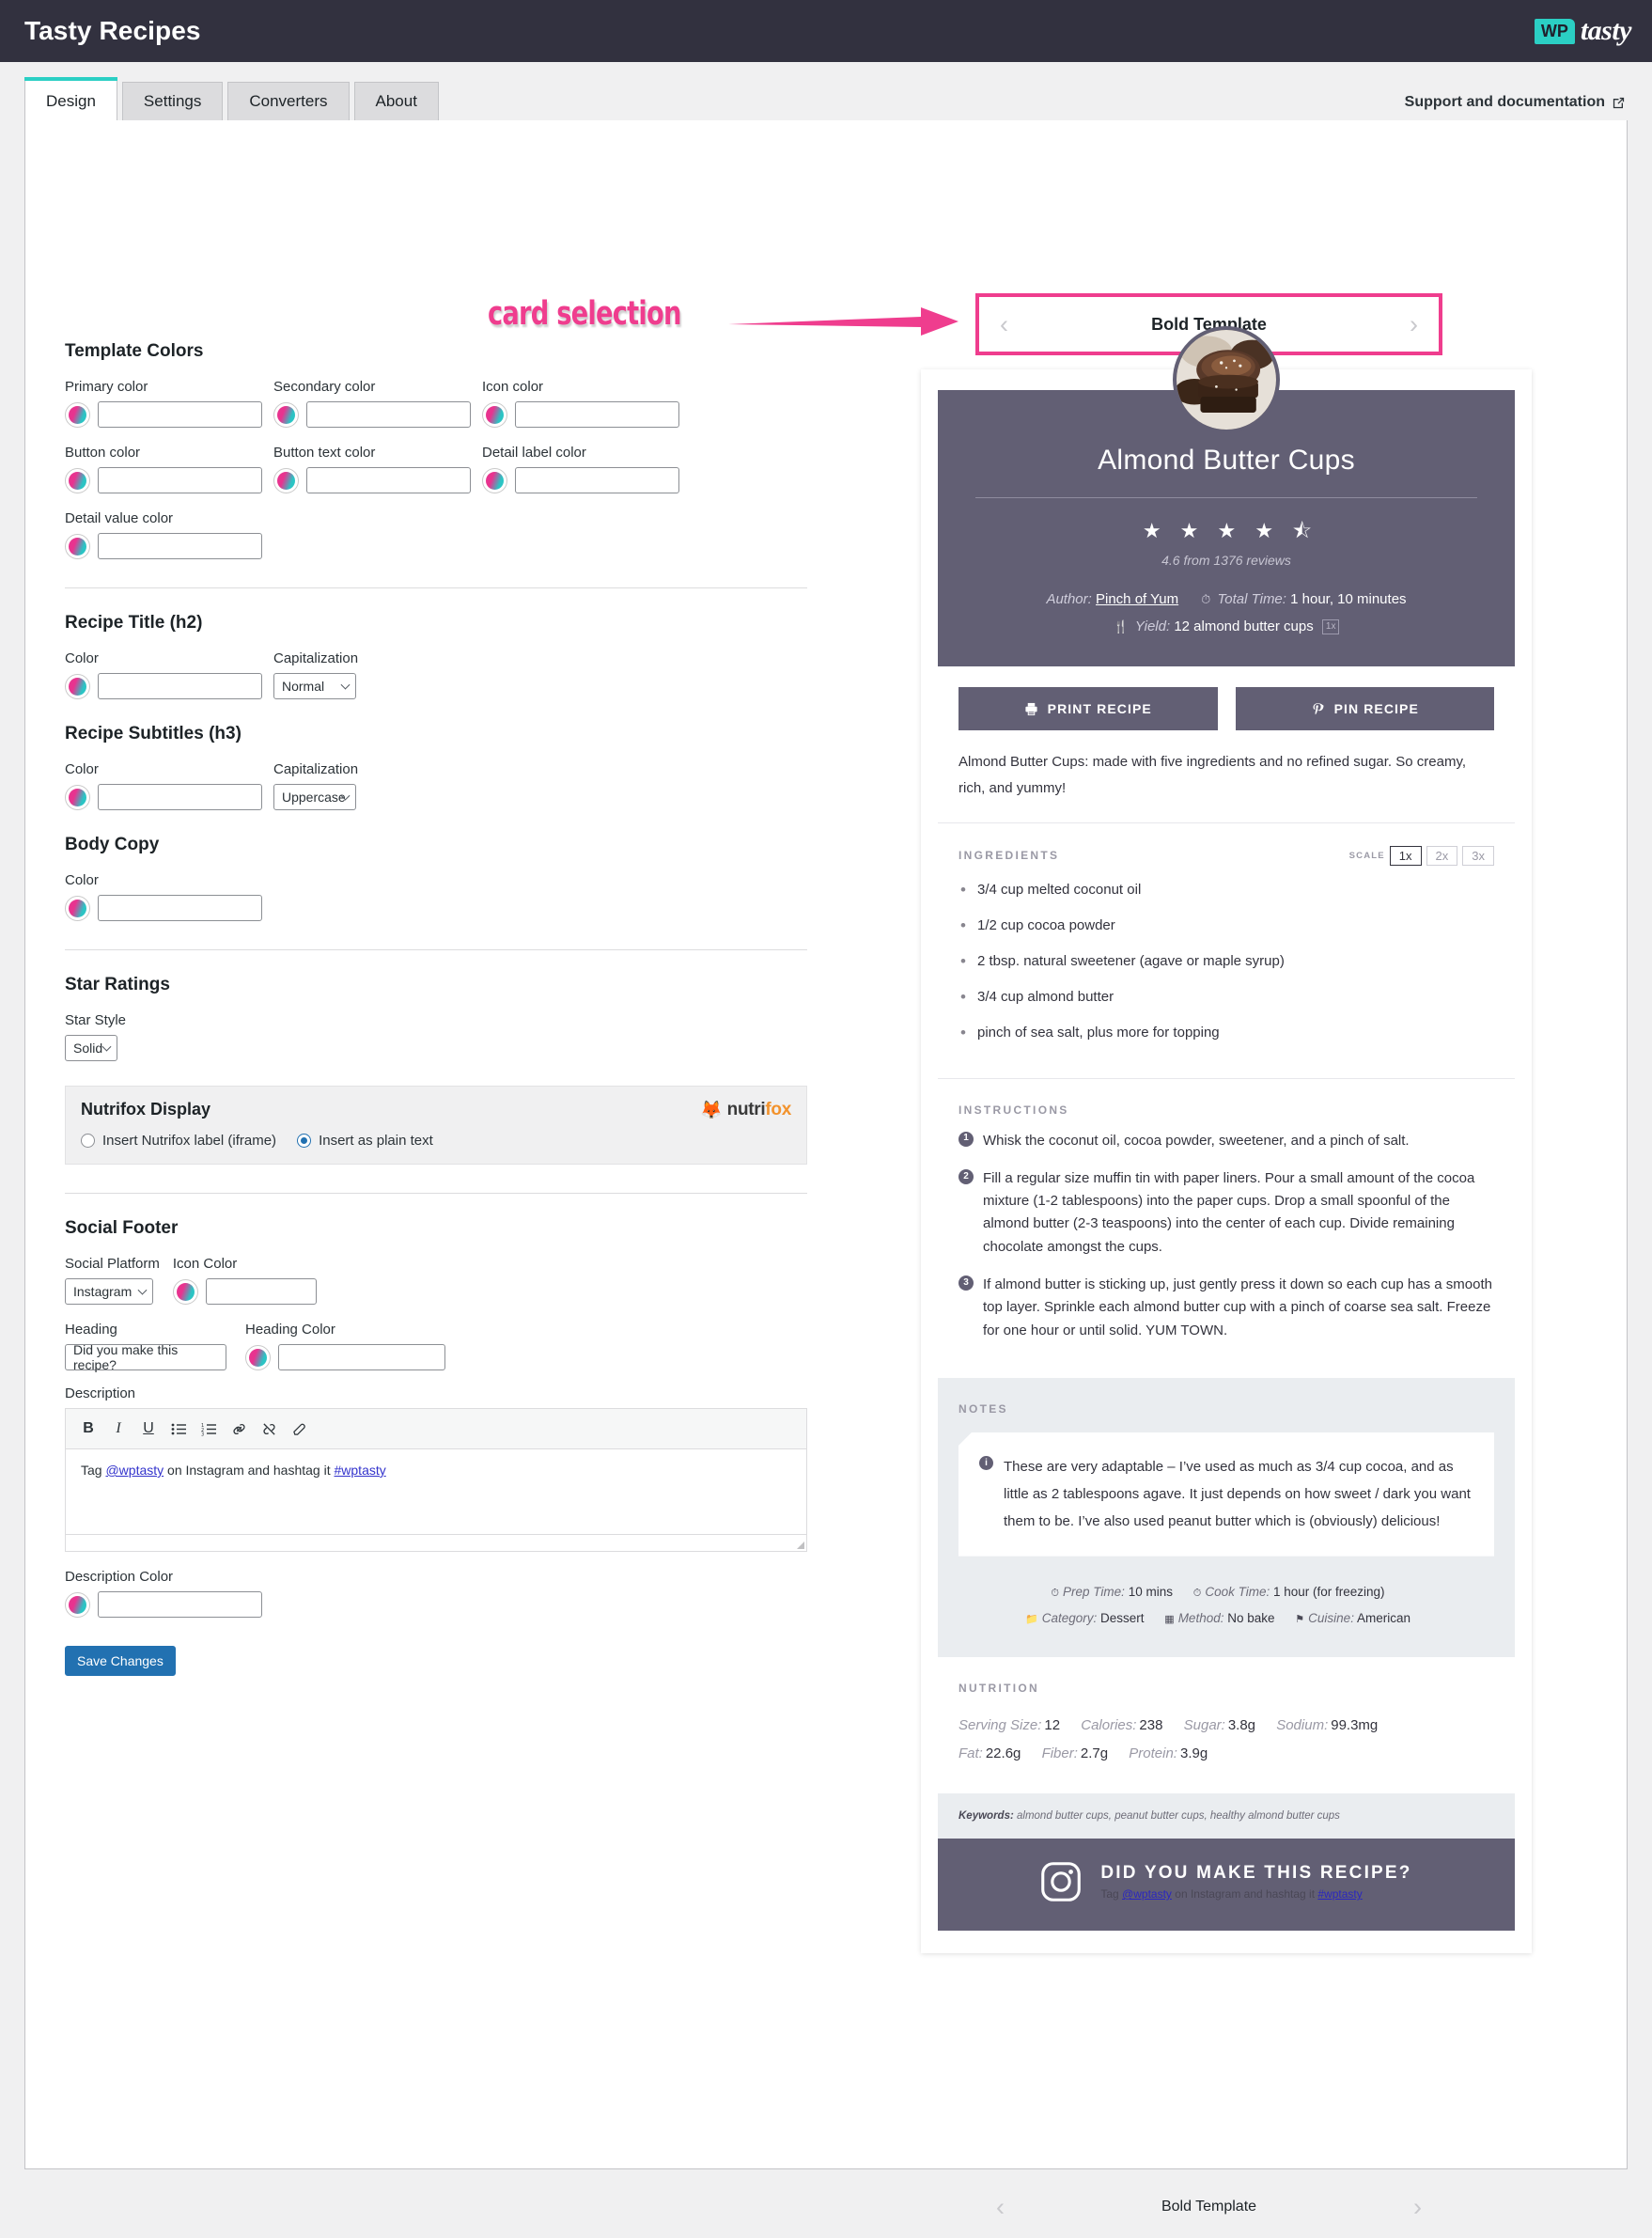 The width and height of the screenshot is (1652, 2238). I want to click on ingredient-item: pinch of sea salt, plus more for topping, so click(1227, 1032).